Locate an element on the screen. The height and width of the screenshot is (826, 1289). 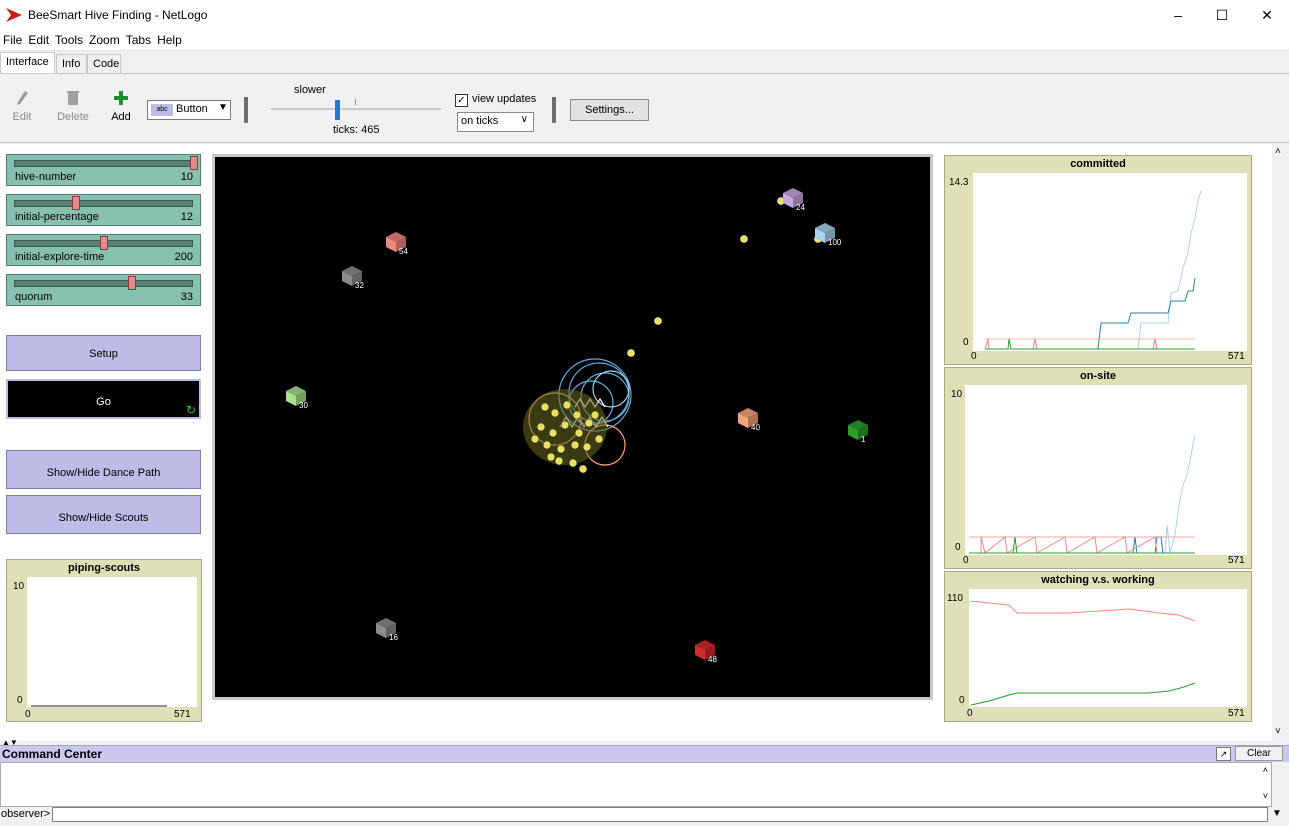
menu-bar: File Edit Tools Zoom Tabs Help is located at coordinates (644, 41).